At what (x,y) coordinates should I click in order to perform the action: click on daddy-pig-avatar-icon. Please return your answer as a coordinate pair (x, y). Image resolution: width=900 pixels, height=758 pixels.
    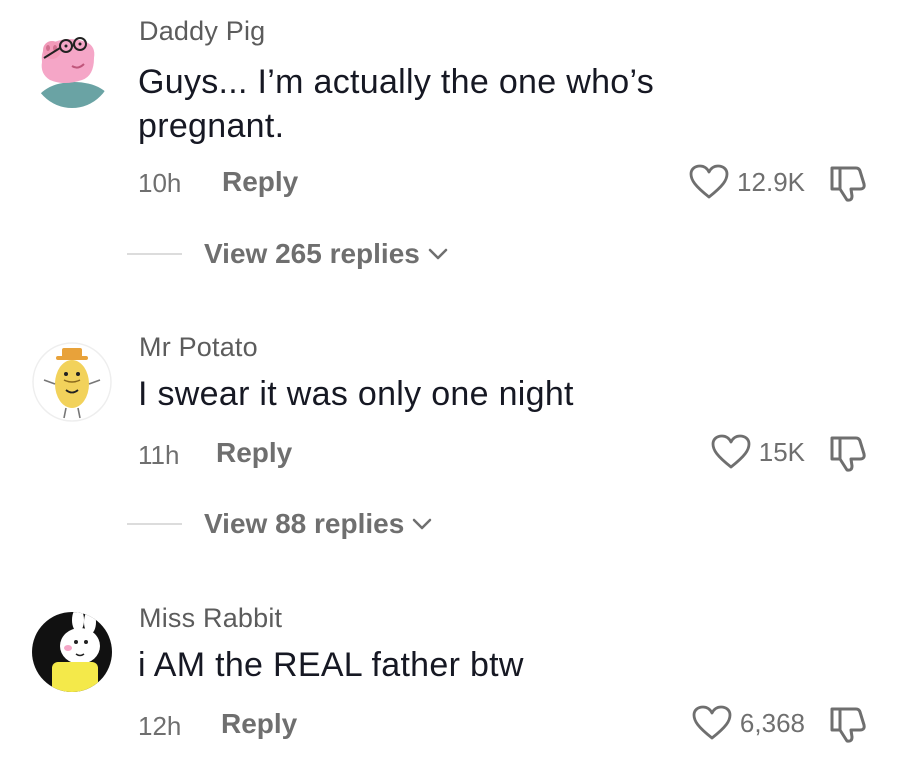
    Looking at the image, I should click on (72, 68).